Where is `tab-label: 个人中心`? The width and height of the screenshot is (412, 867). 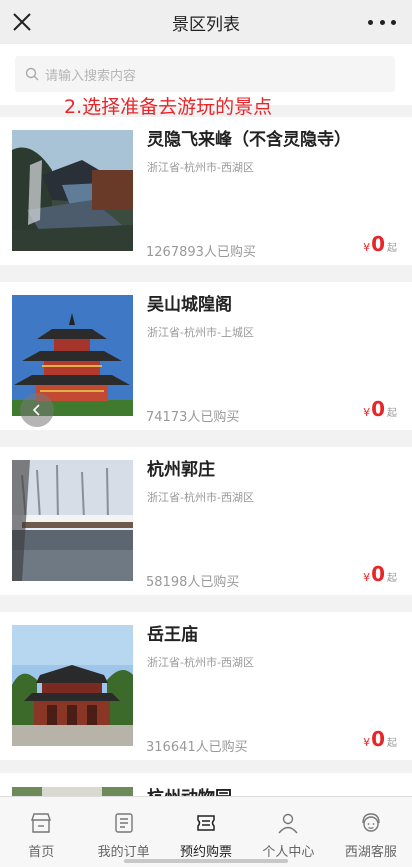
tab-label: 个人中心 is located at coordinates (288, 852).